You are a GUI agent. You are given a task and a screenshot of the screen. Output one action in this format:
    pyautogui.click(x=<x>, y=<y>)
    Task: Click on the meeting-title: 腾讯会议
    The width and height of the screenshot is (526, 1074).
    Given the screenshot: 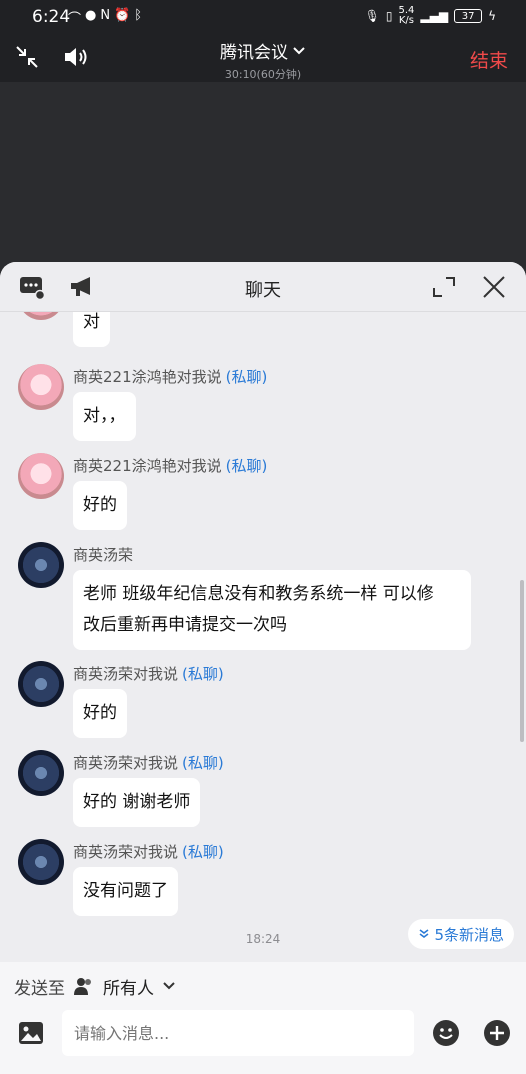 What is the action you would take?
    pyautogui.click(x=263, y=50)
    